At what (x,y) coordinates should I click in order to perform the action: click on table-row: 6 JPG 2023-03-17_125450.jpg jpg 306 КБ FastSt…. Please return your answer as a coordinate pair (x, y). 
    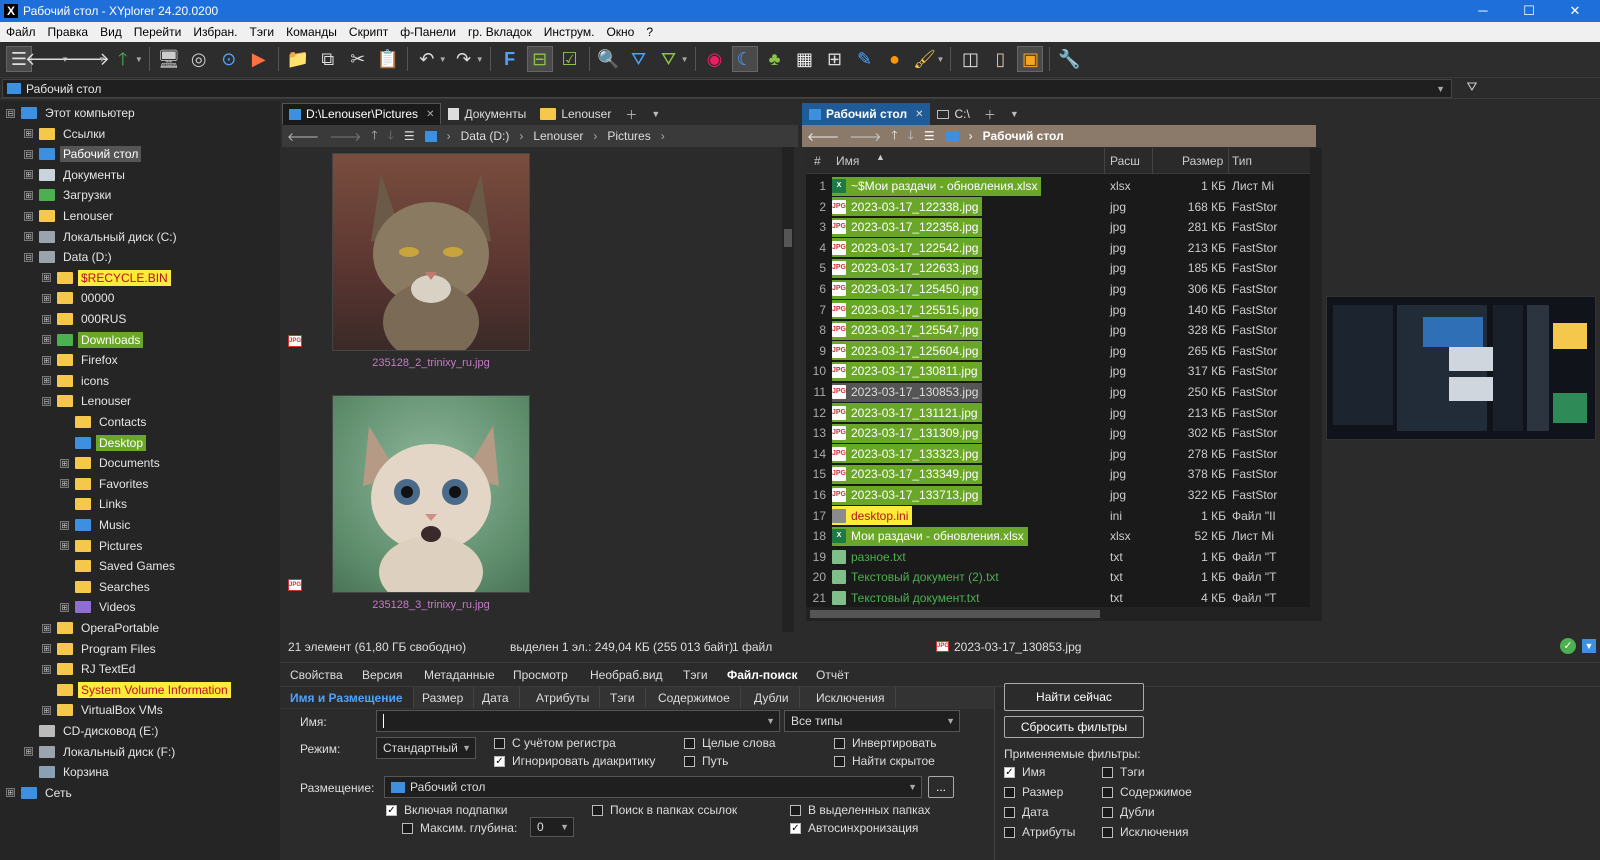
    Looking at the image, I should click on (1063, 289).